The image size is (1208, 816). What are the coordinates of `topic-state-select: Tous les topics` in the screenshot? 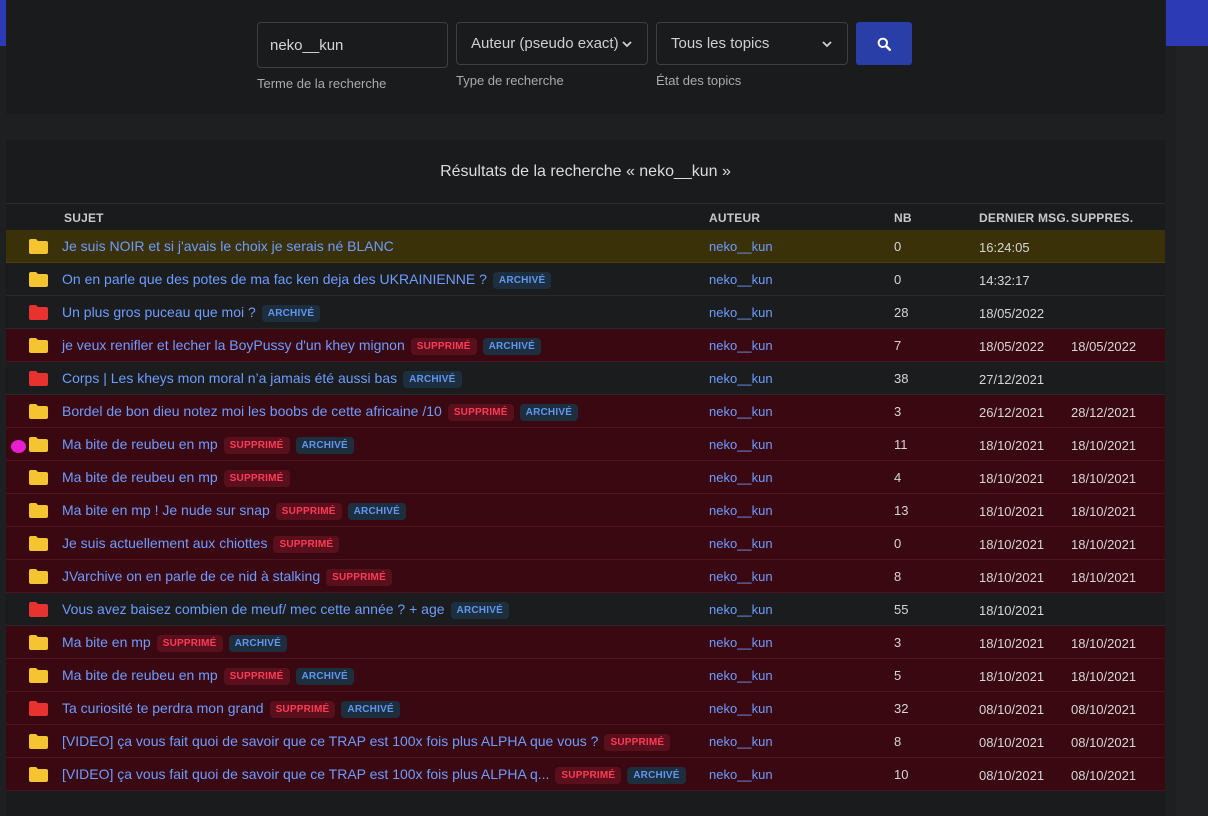 It's located at (752, 43).